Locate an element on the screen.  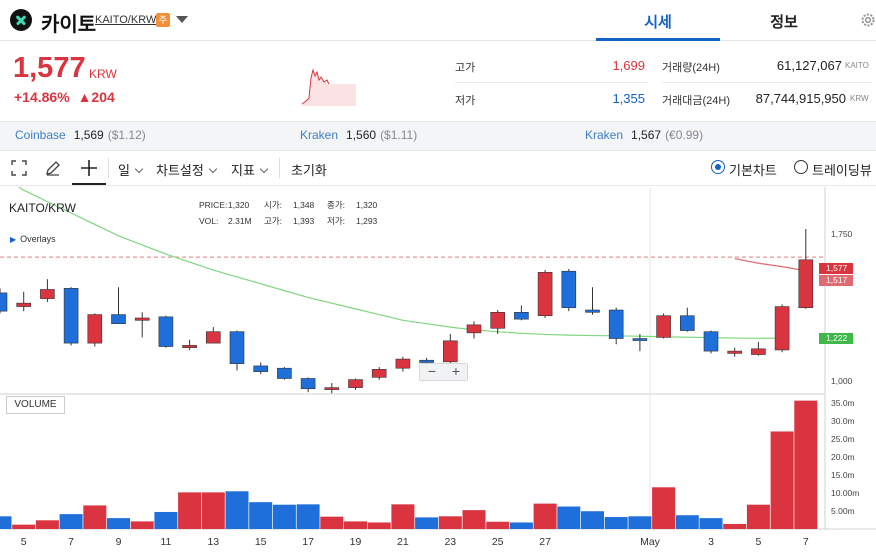
ma-low-tag: 1,222 is located at coordinates (836, 338).